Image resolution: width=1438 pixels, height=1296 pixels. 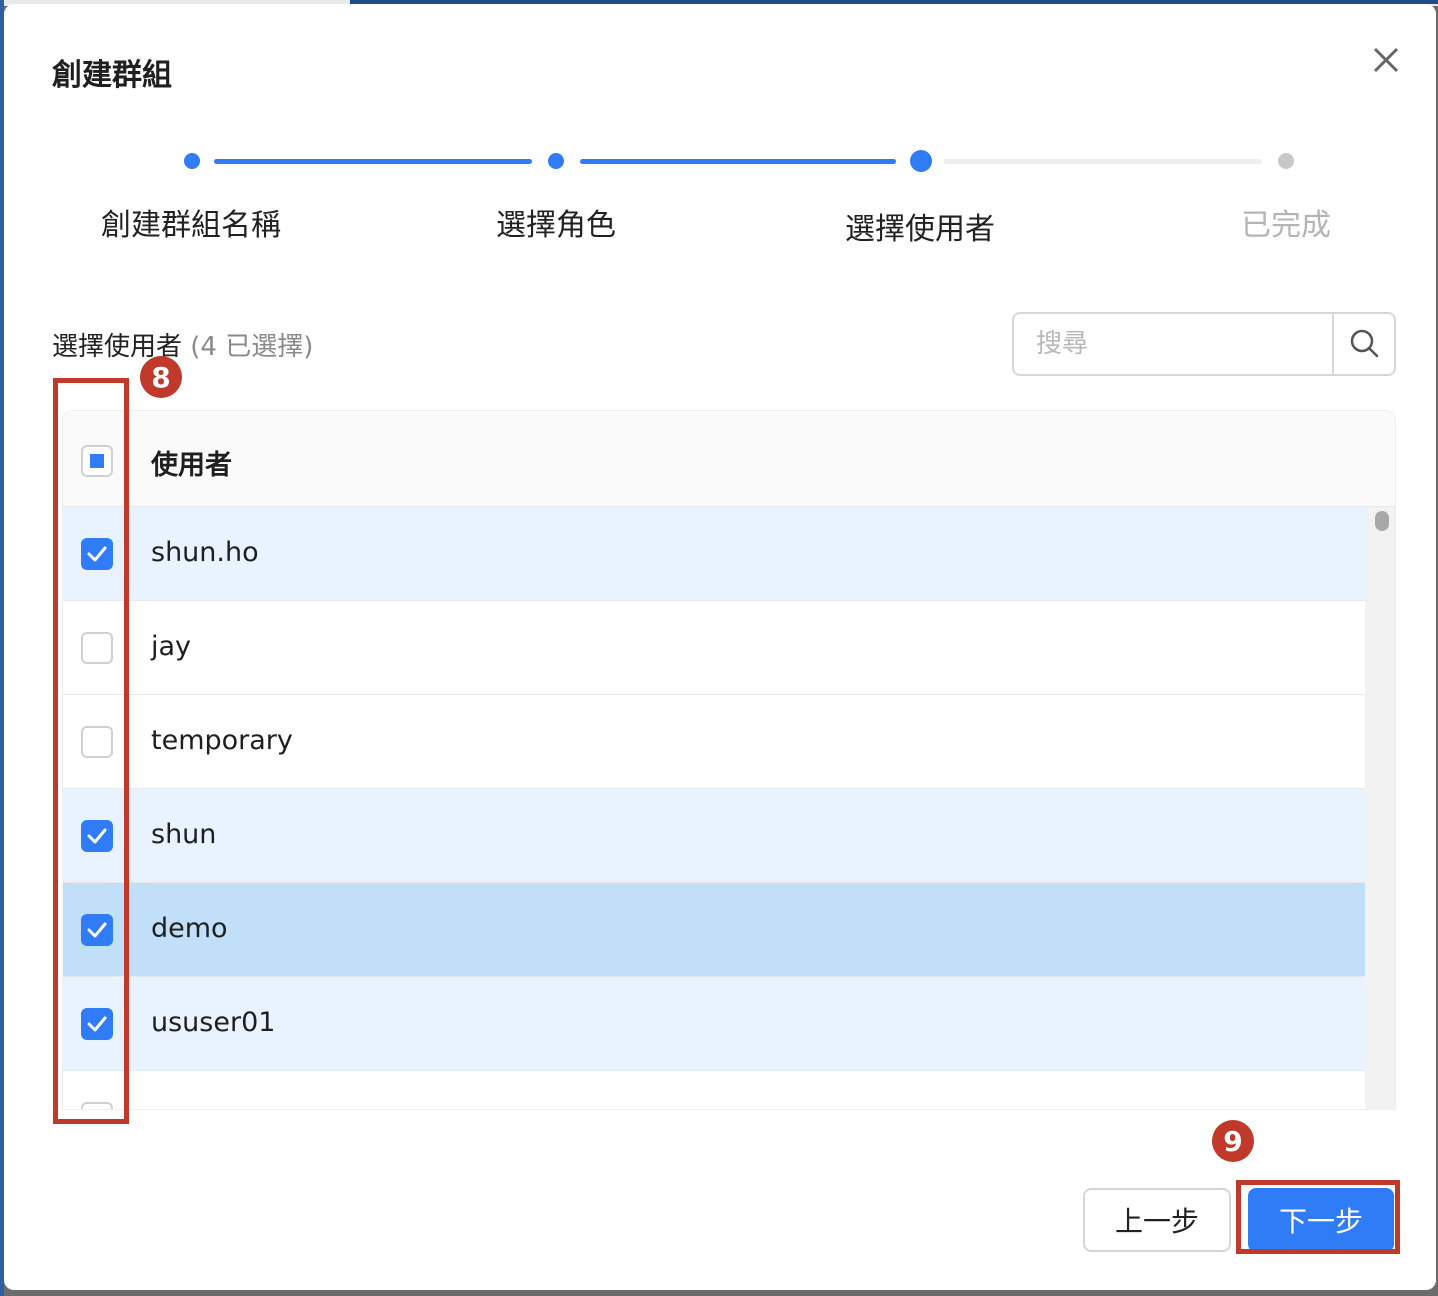 I want to click on step-1-line, so click(x=373, y=161).